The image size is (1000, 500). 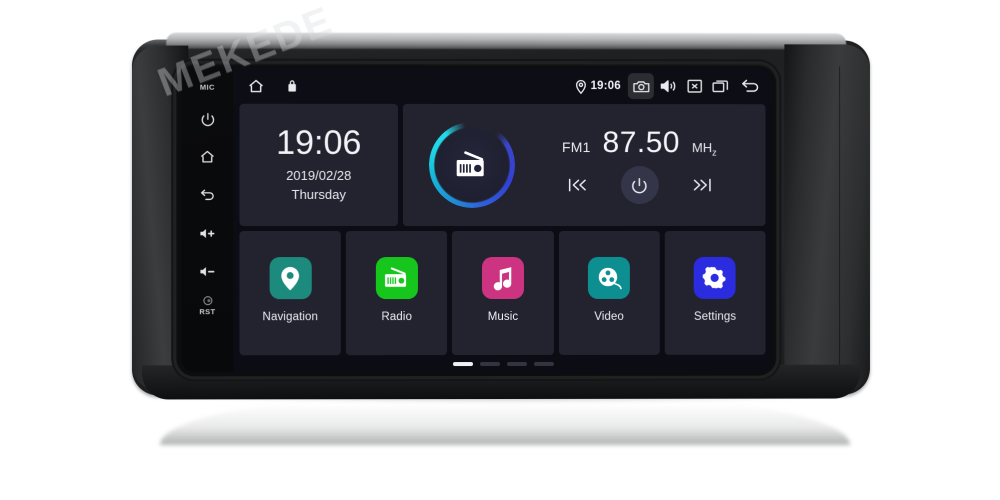 What do you see at coordinates (207, 220) in the screenshot?
I see `hardware-button-column: MIC RST` at bounding box center [207, 220].